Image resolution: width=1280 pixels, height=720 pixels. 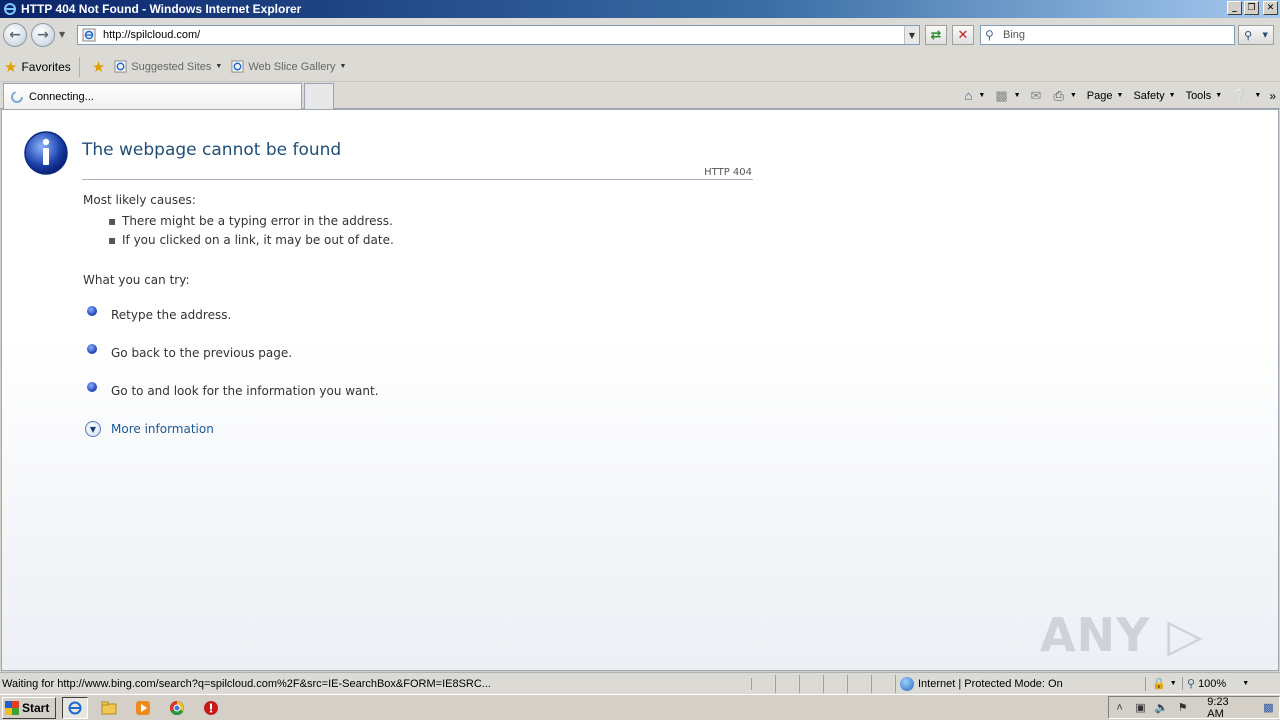 I want to click on protected-mode-button: 🔒 ▼, so click(x=1164, y=683).